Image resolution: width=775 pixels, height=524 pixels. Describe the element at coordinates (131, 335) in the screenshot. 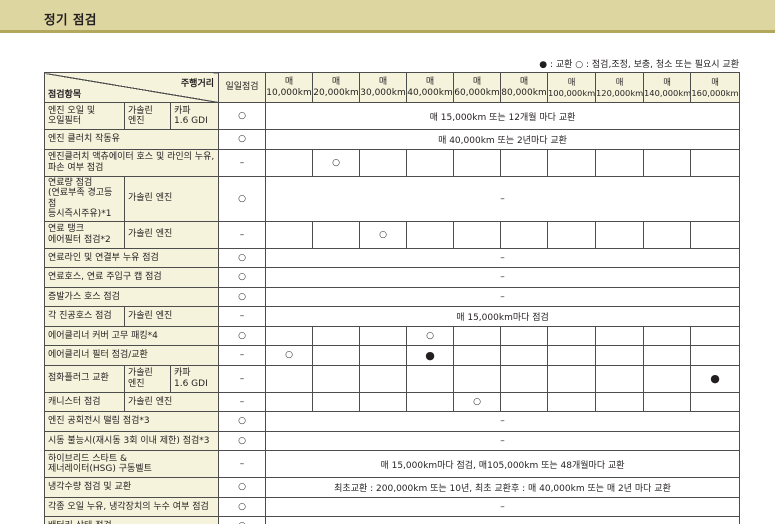

I see `row-item: 에어클리너 커버 고무 패킹*4` at that location.